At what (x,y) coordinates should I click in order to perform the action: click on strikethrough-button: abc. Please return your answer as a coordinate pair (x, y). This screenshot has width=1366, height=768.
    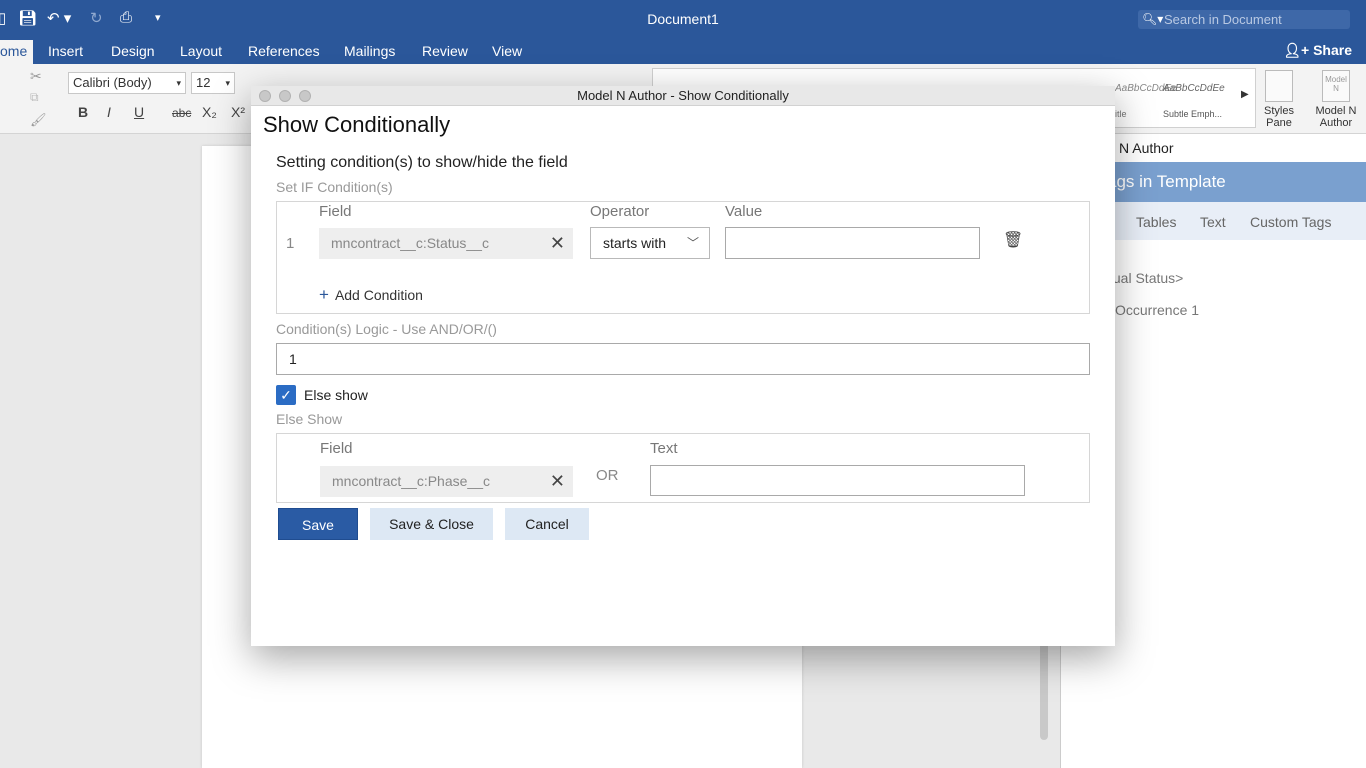
    Looking at the image, I should click on (181, 113).